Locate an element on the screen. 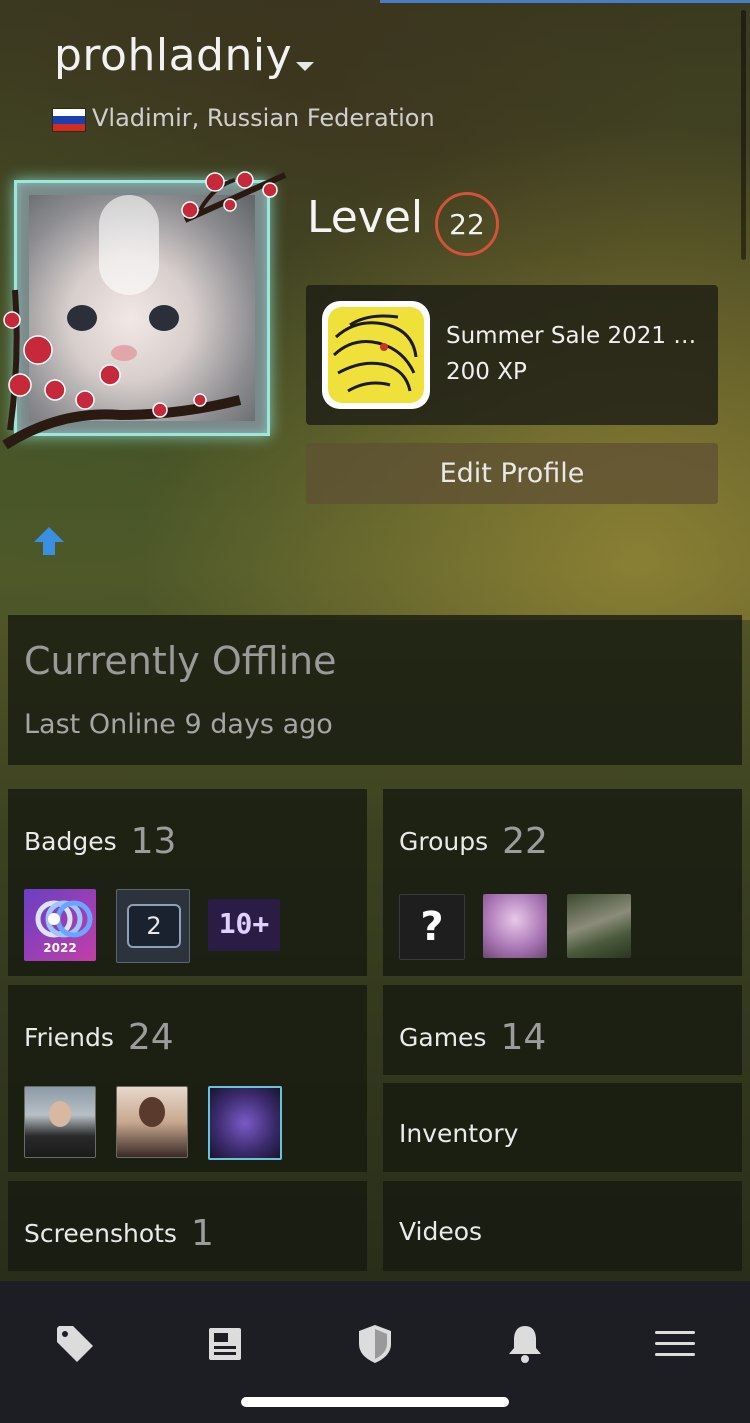 The width and height of the screenshot is (750, 1423). status-title: Currently Offline is located at coordinates (180, 661).